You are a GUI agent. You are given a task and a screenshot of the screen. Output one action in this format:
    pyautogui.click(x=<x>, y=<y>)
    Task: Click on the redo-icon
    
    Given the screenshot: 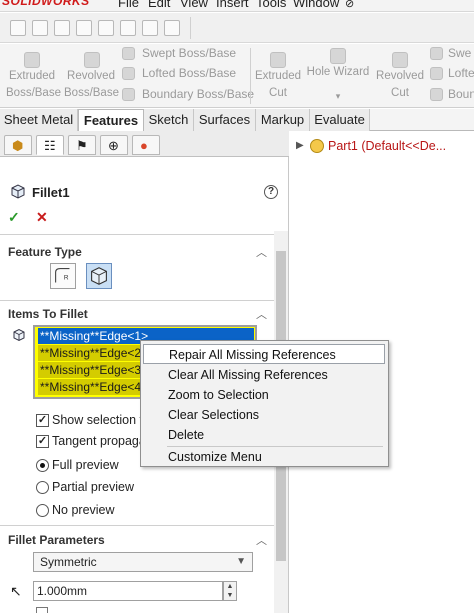 What is the action you would take?
    pyautogui.click(x=128, y=28)
    